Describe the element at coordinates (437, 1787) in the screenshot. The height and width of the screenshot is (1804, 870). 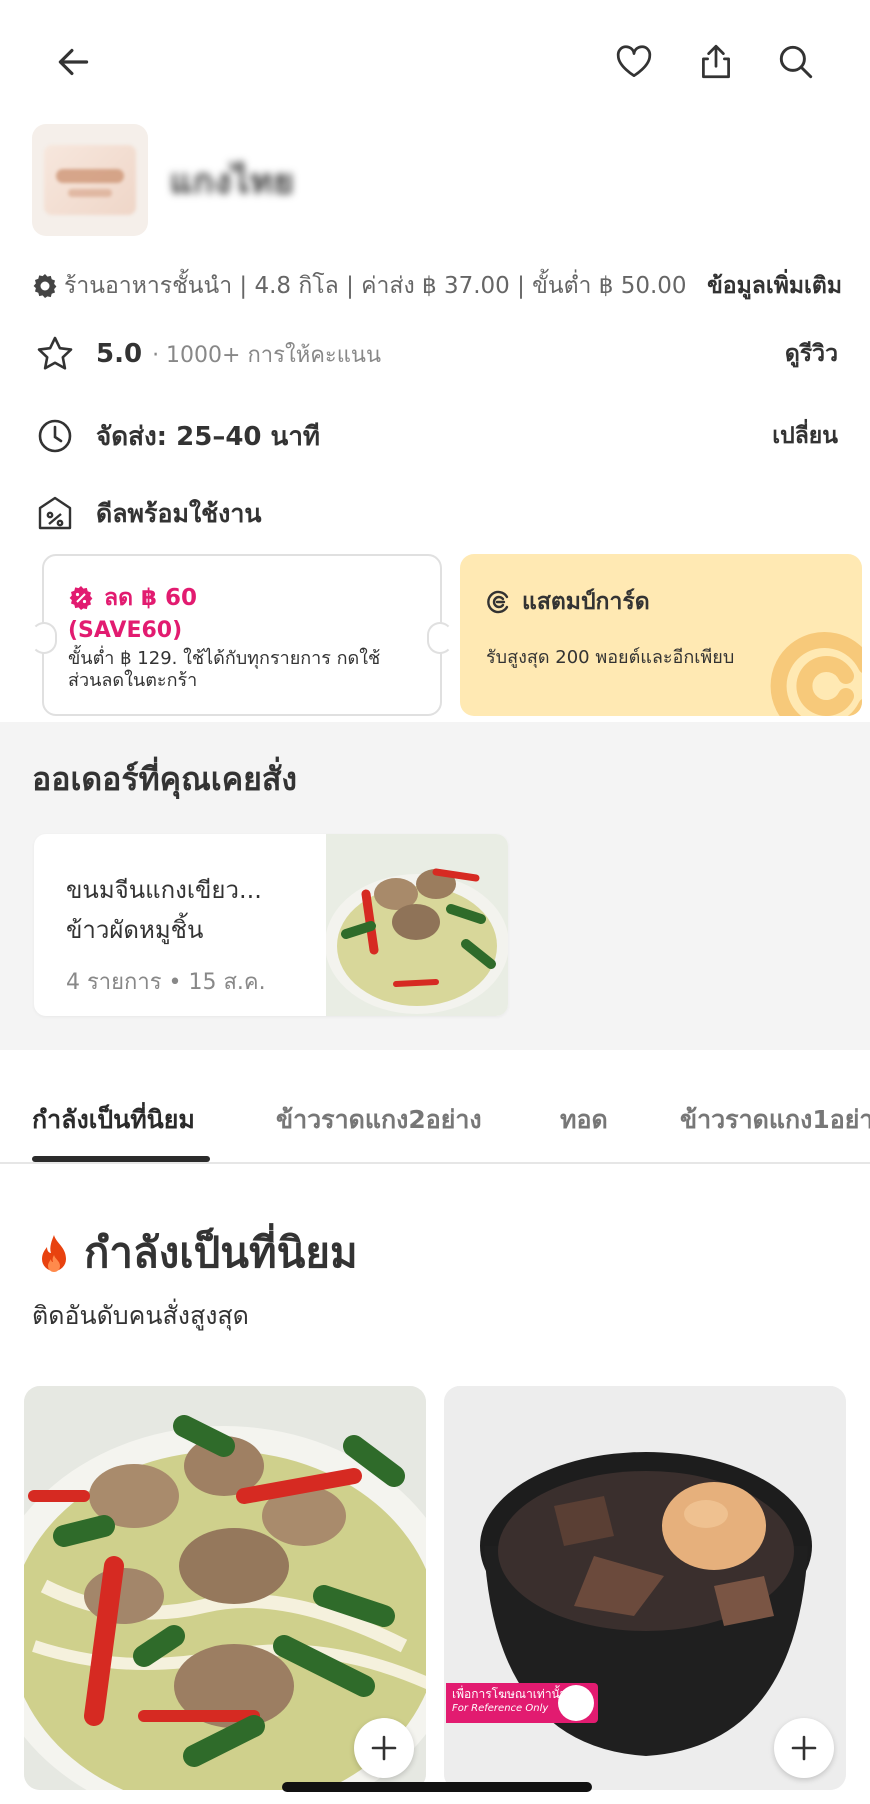
I see `home-indicator` at that location.